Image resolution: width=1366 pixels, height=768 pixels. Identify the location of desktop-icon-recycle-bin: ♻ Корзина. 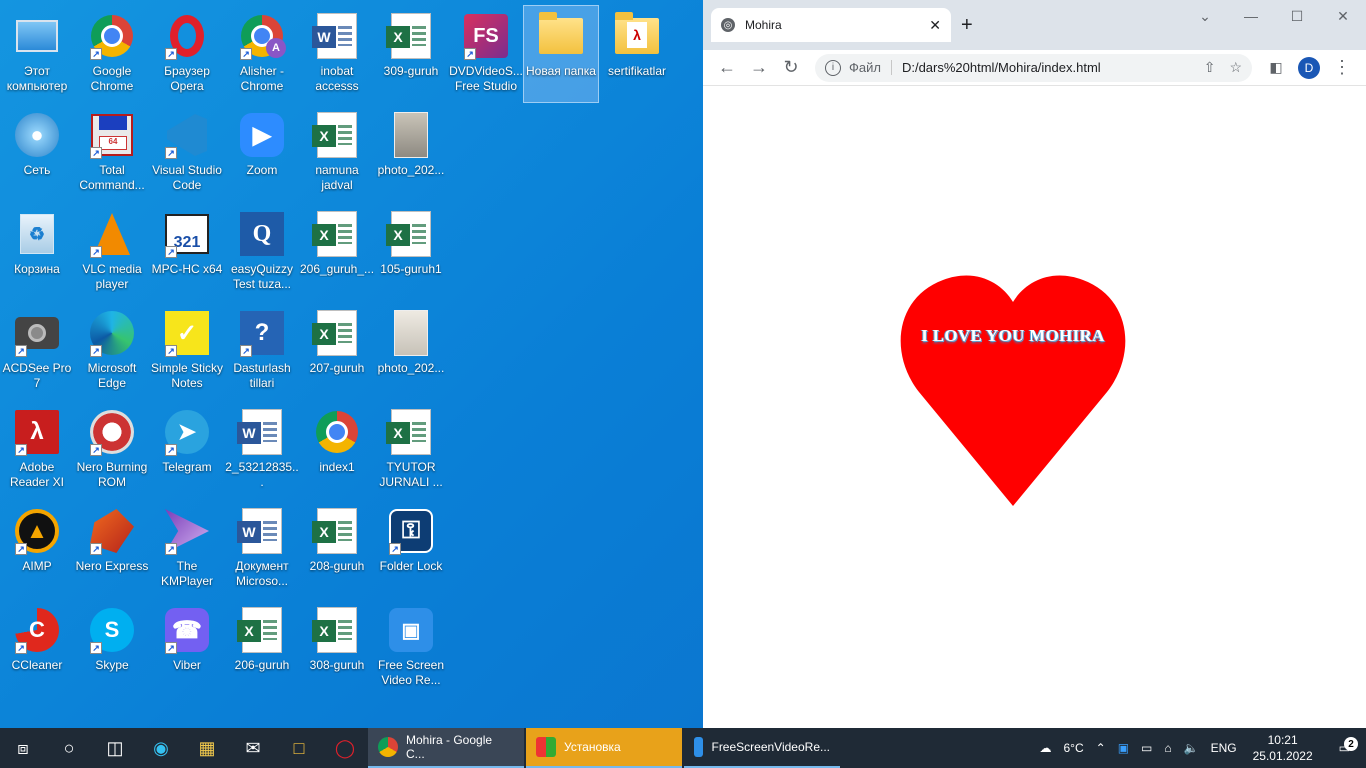
(37, 252).